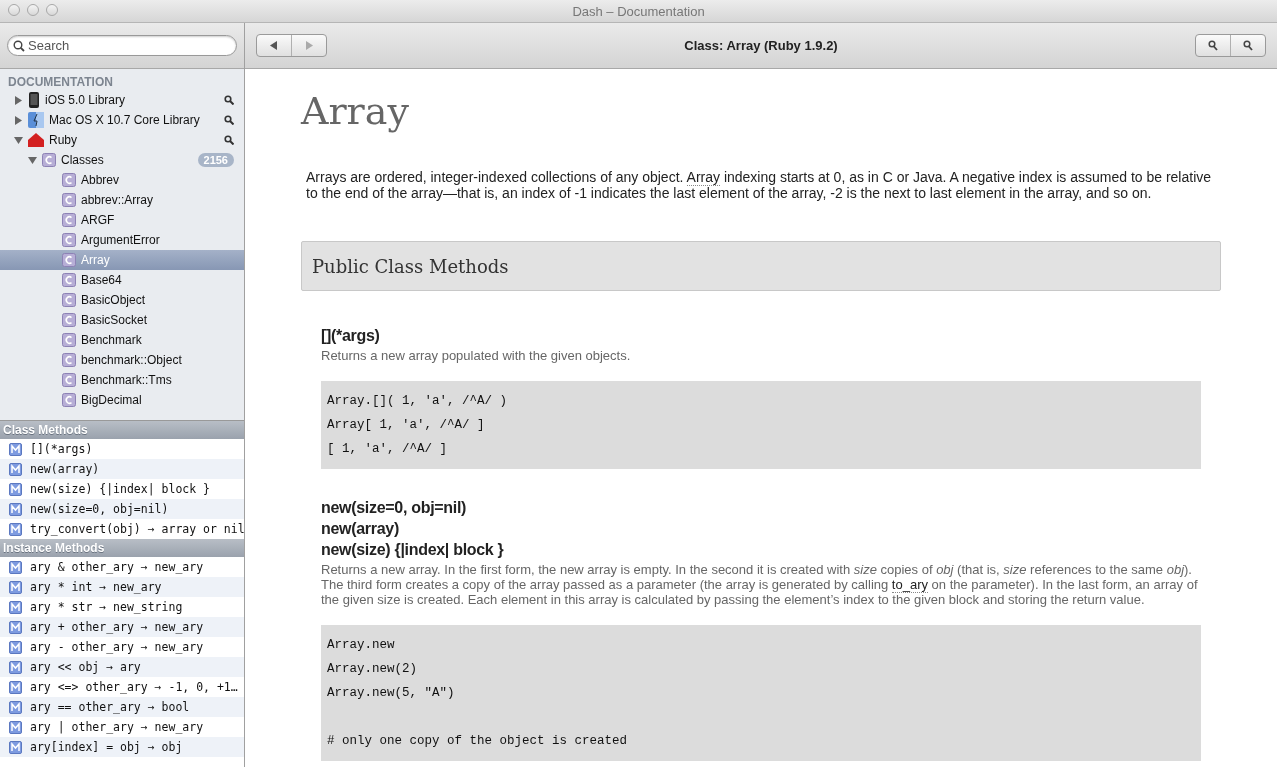 The height and width of the screenshot is (767, 1277). What do you see at coordinates (34, 100) in the screenshot?
I see `phone-icon` at bounding box center [34, 100].